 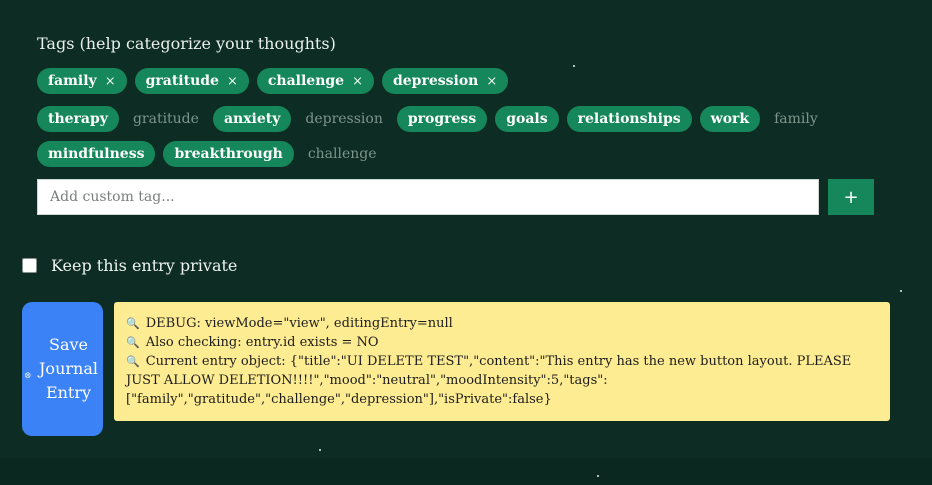 I want to click on save-label-line: Journal, so click(x=68, y=368).